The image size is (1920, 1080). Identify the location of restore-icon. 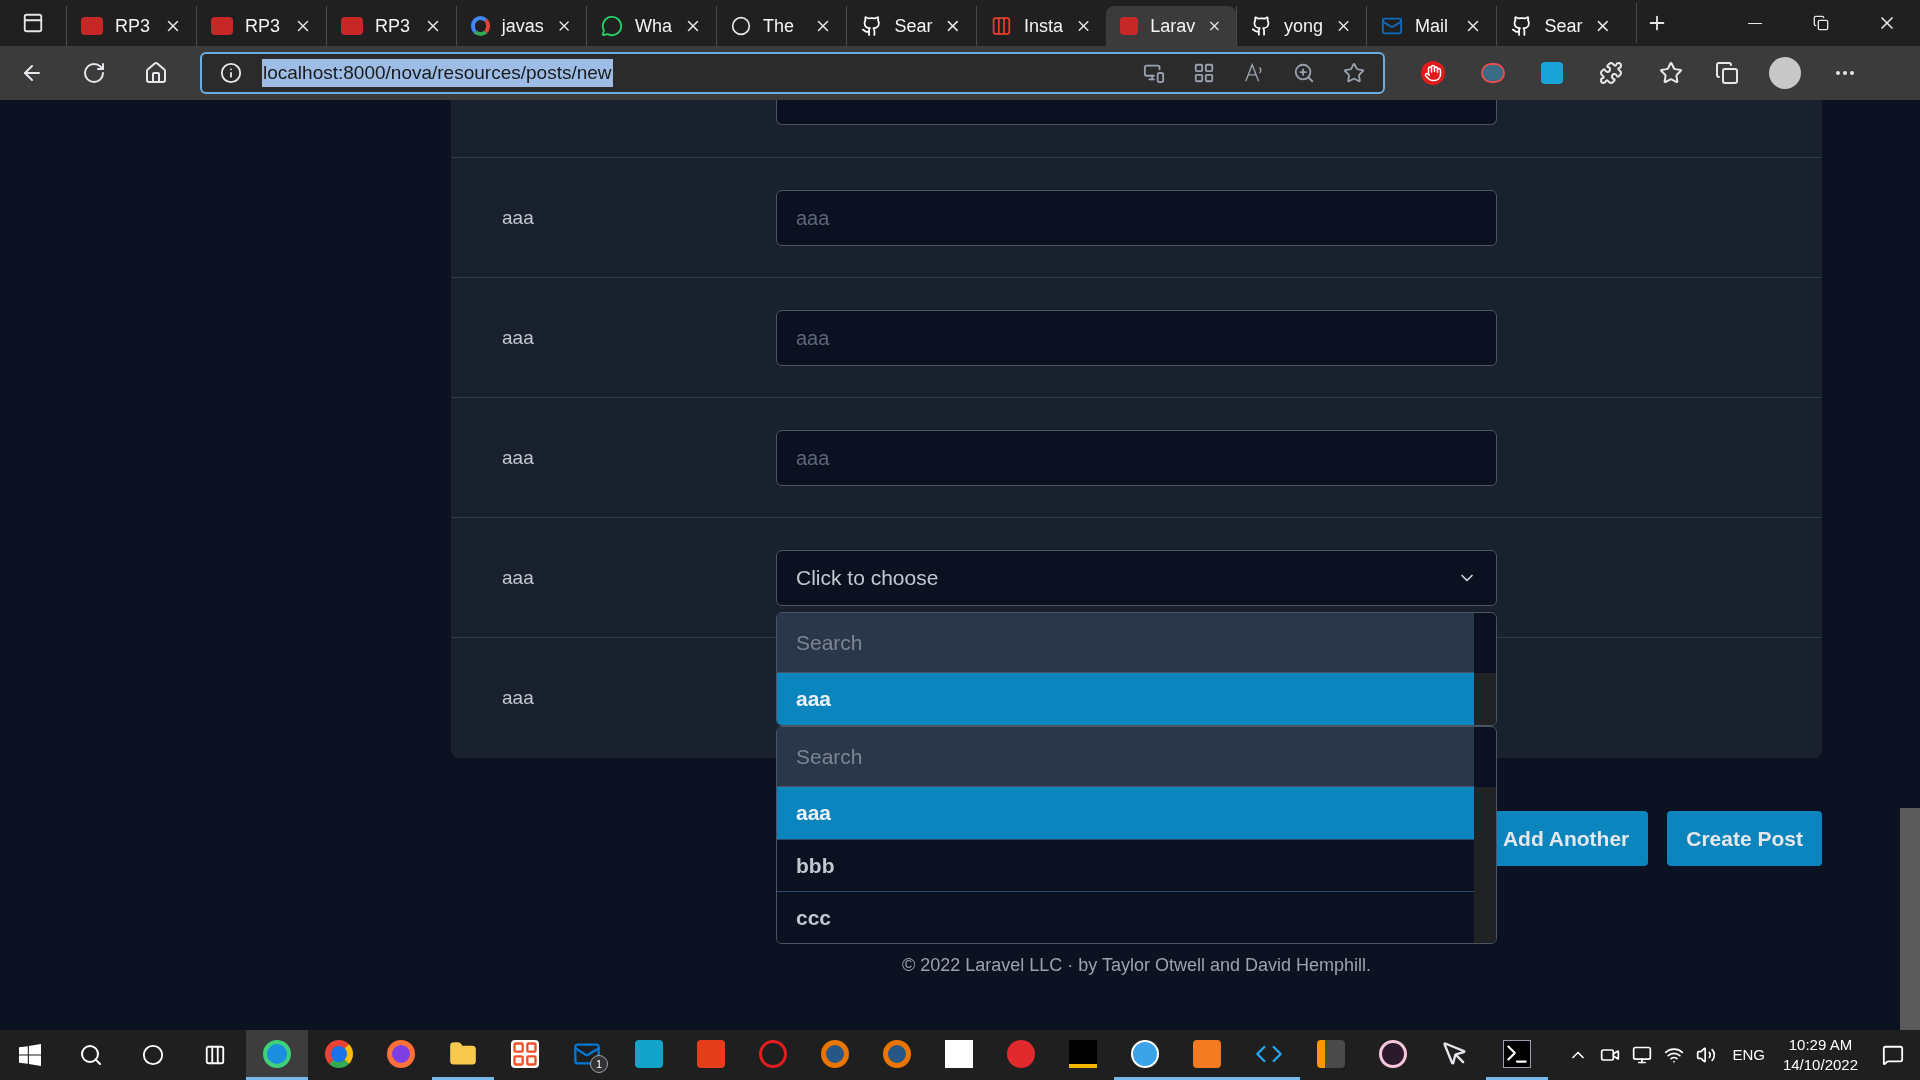
(1821, 23).